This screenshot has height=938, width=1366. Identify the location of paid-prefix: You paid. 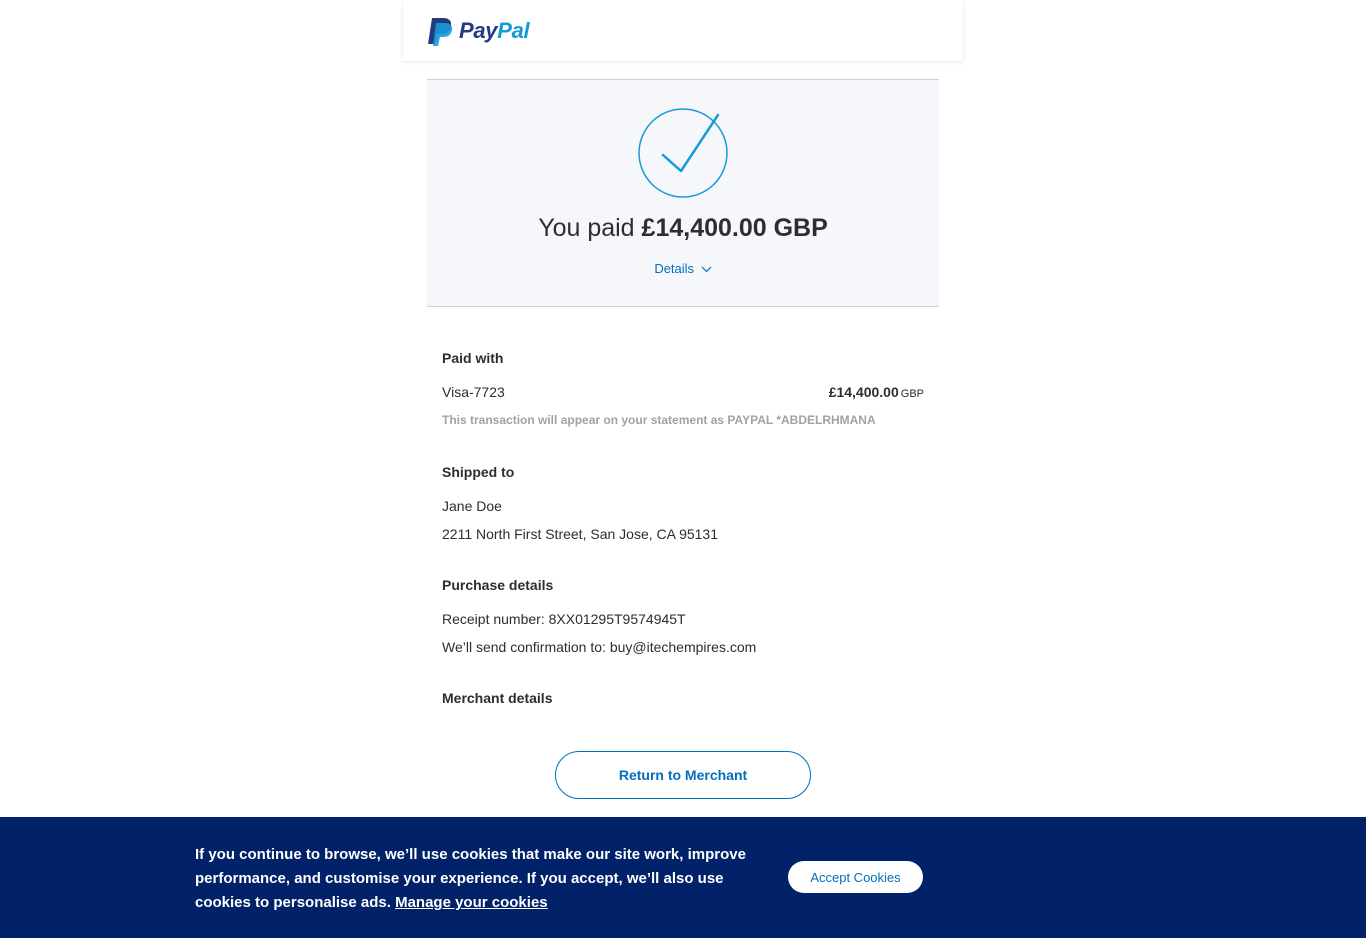
(590, 228).